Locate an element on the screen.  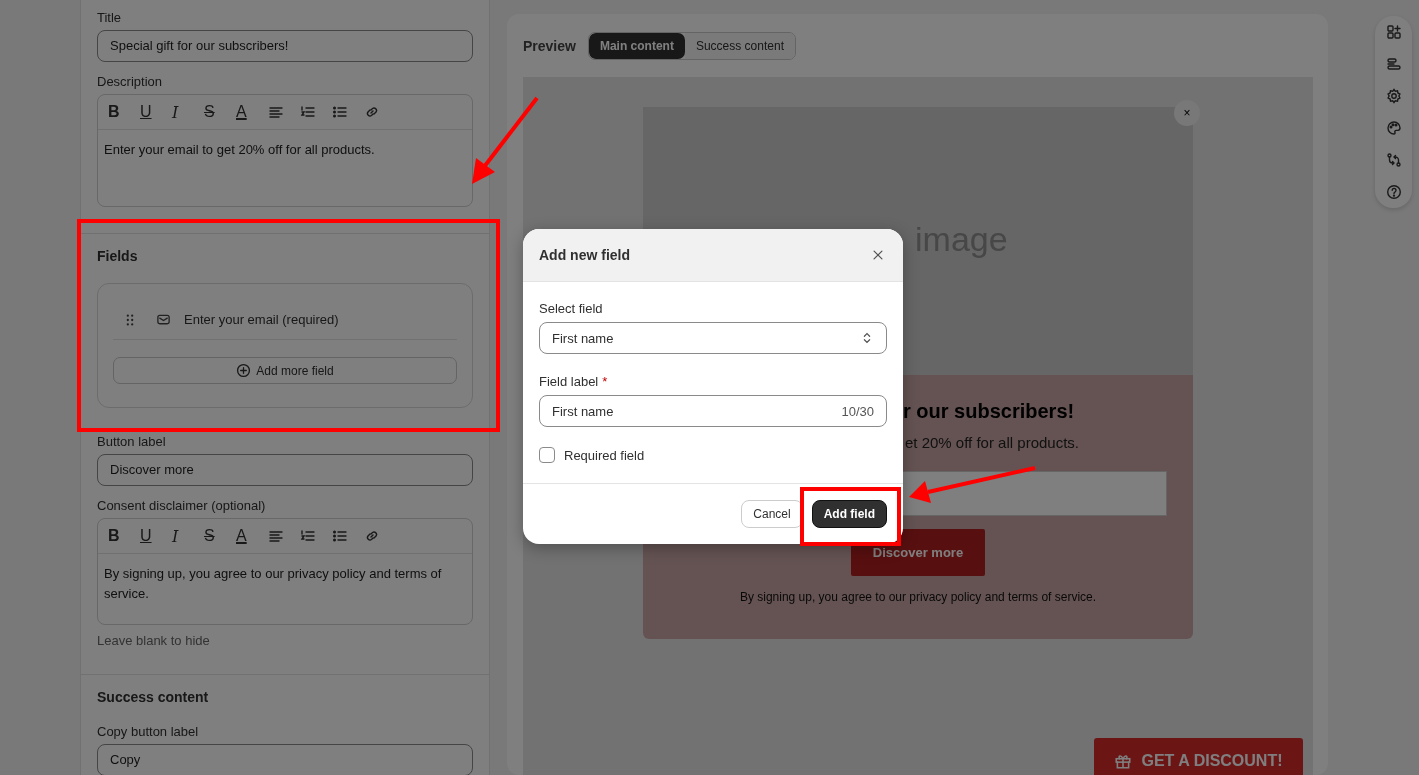
field-label-input: First name 10/30 is located at coordinates (713, 411).